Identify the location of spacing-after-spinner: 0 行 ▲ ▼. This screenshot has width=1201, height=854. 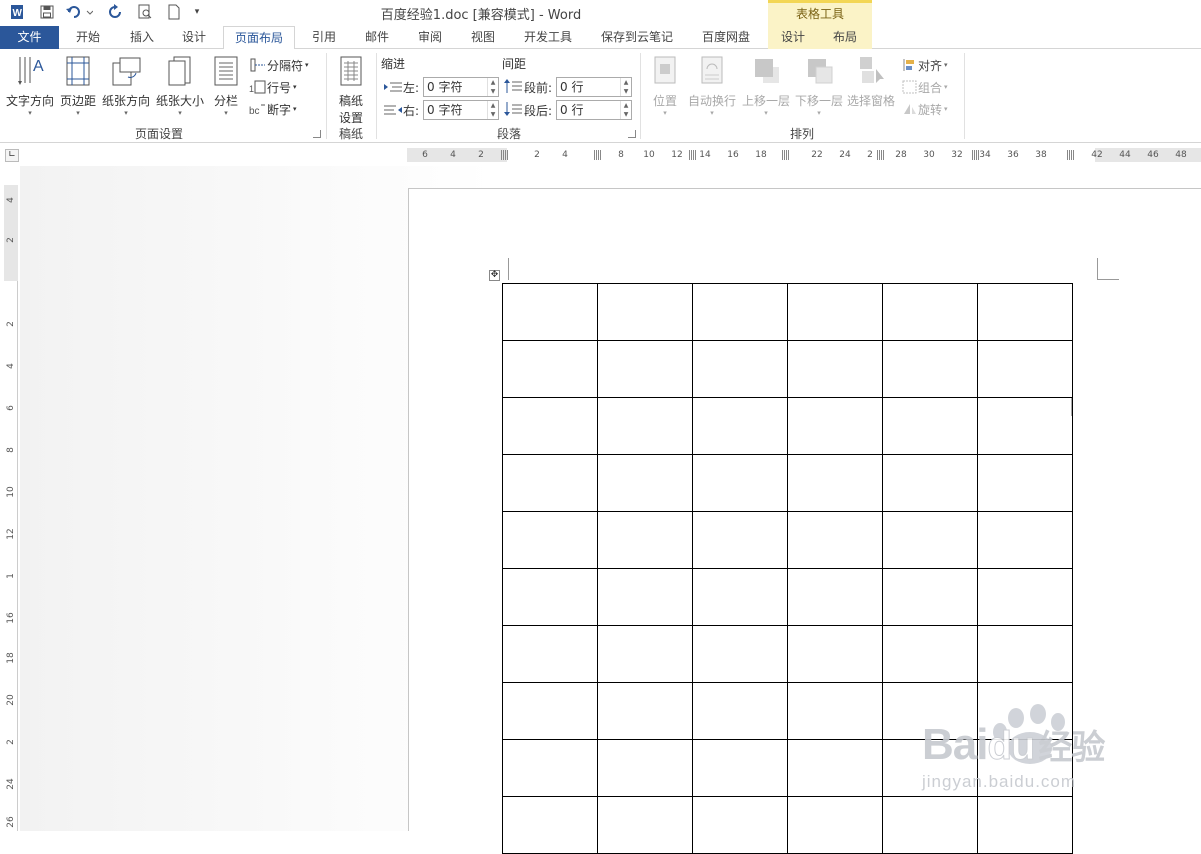
(594, 110).